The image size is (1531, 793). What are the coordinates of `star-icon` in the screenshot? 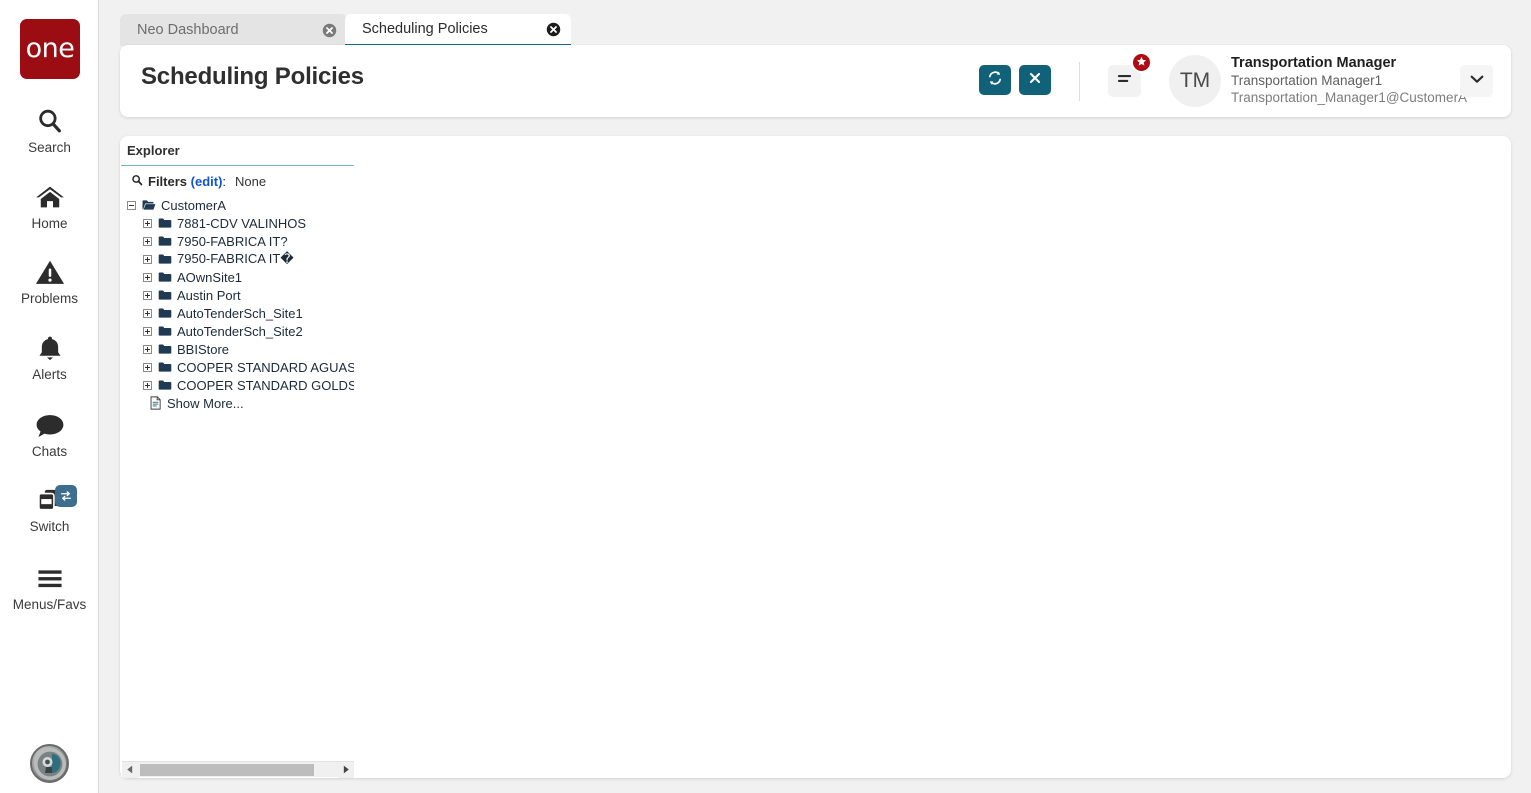 It's located at (1141, 63).